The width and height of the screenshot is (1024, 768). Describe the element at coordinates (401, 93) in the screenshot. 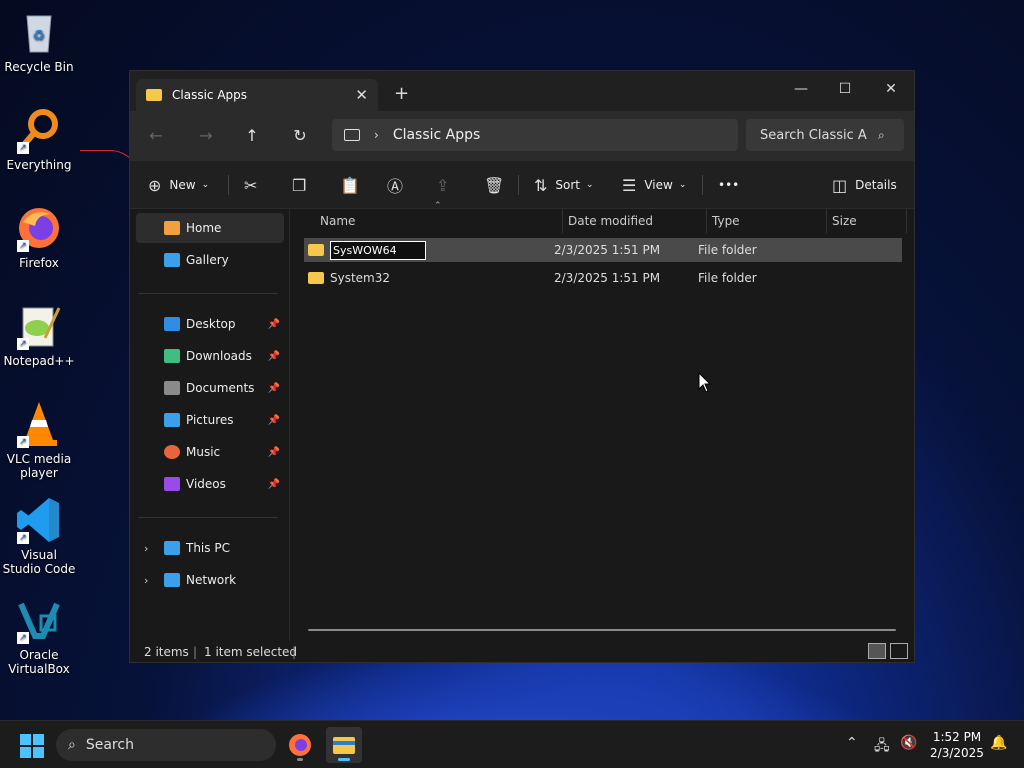

I see `new-tab-button: +` at that location.